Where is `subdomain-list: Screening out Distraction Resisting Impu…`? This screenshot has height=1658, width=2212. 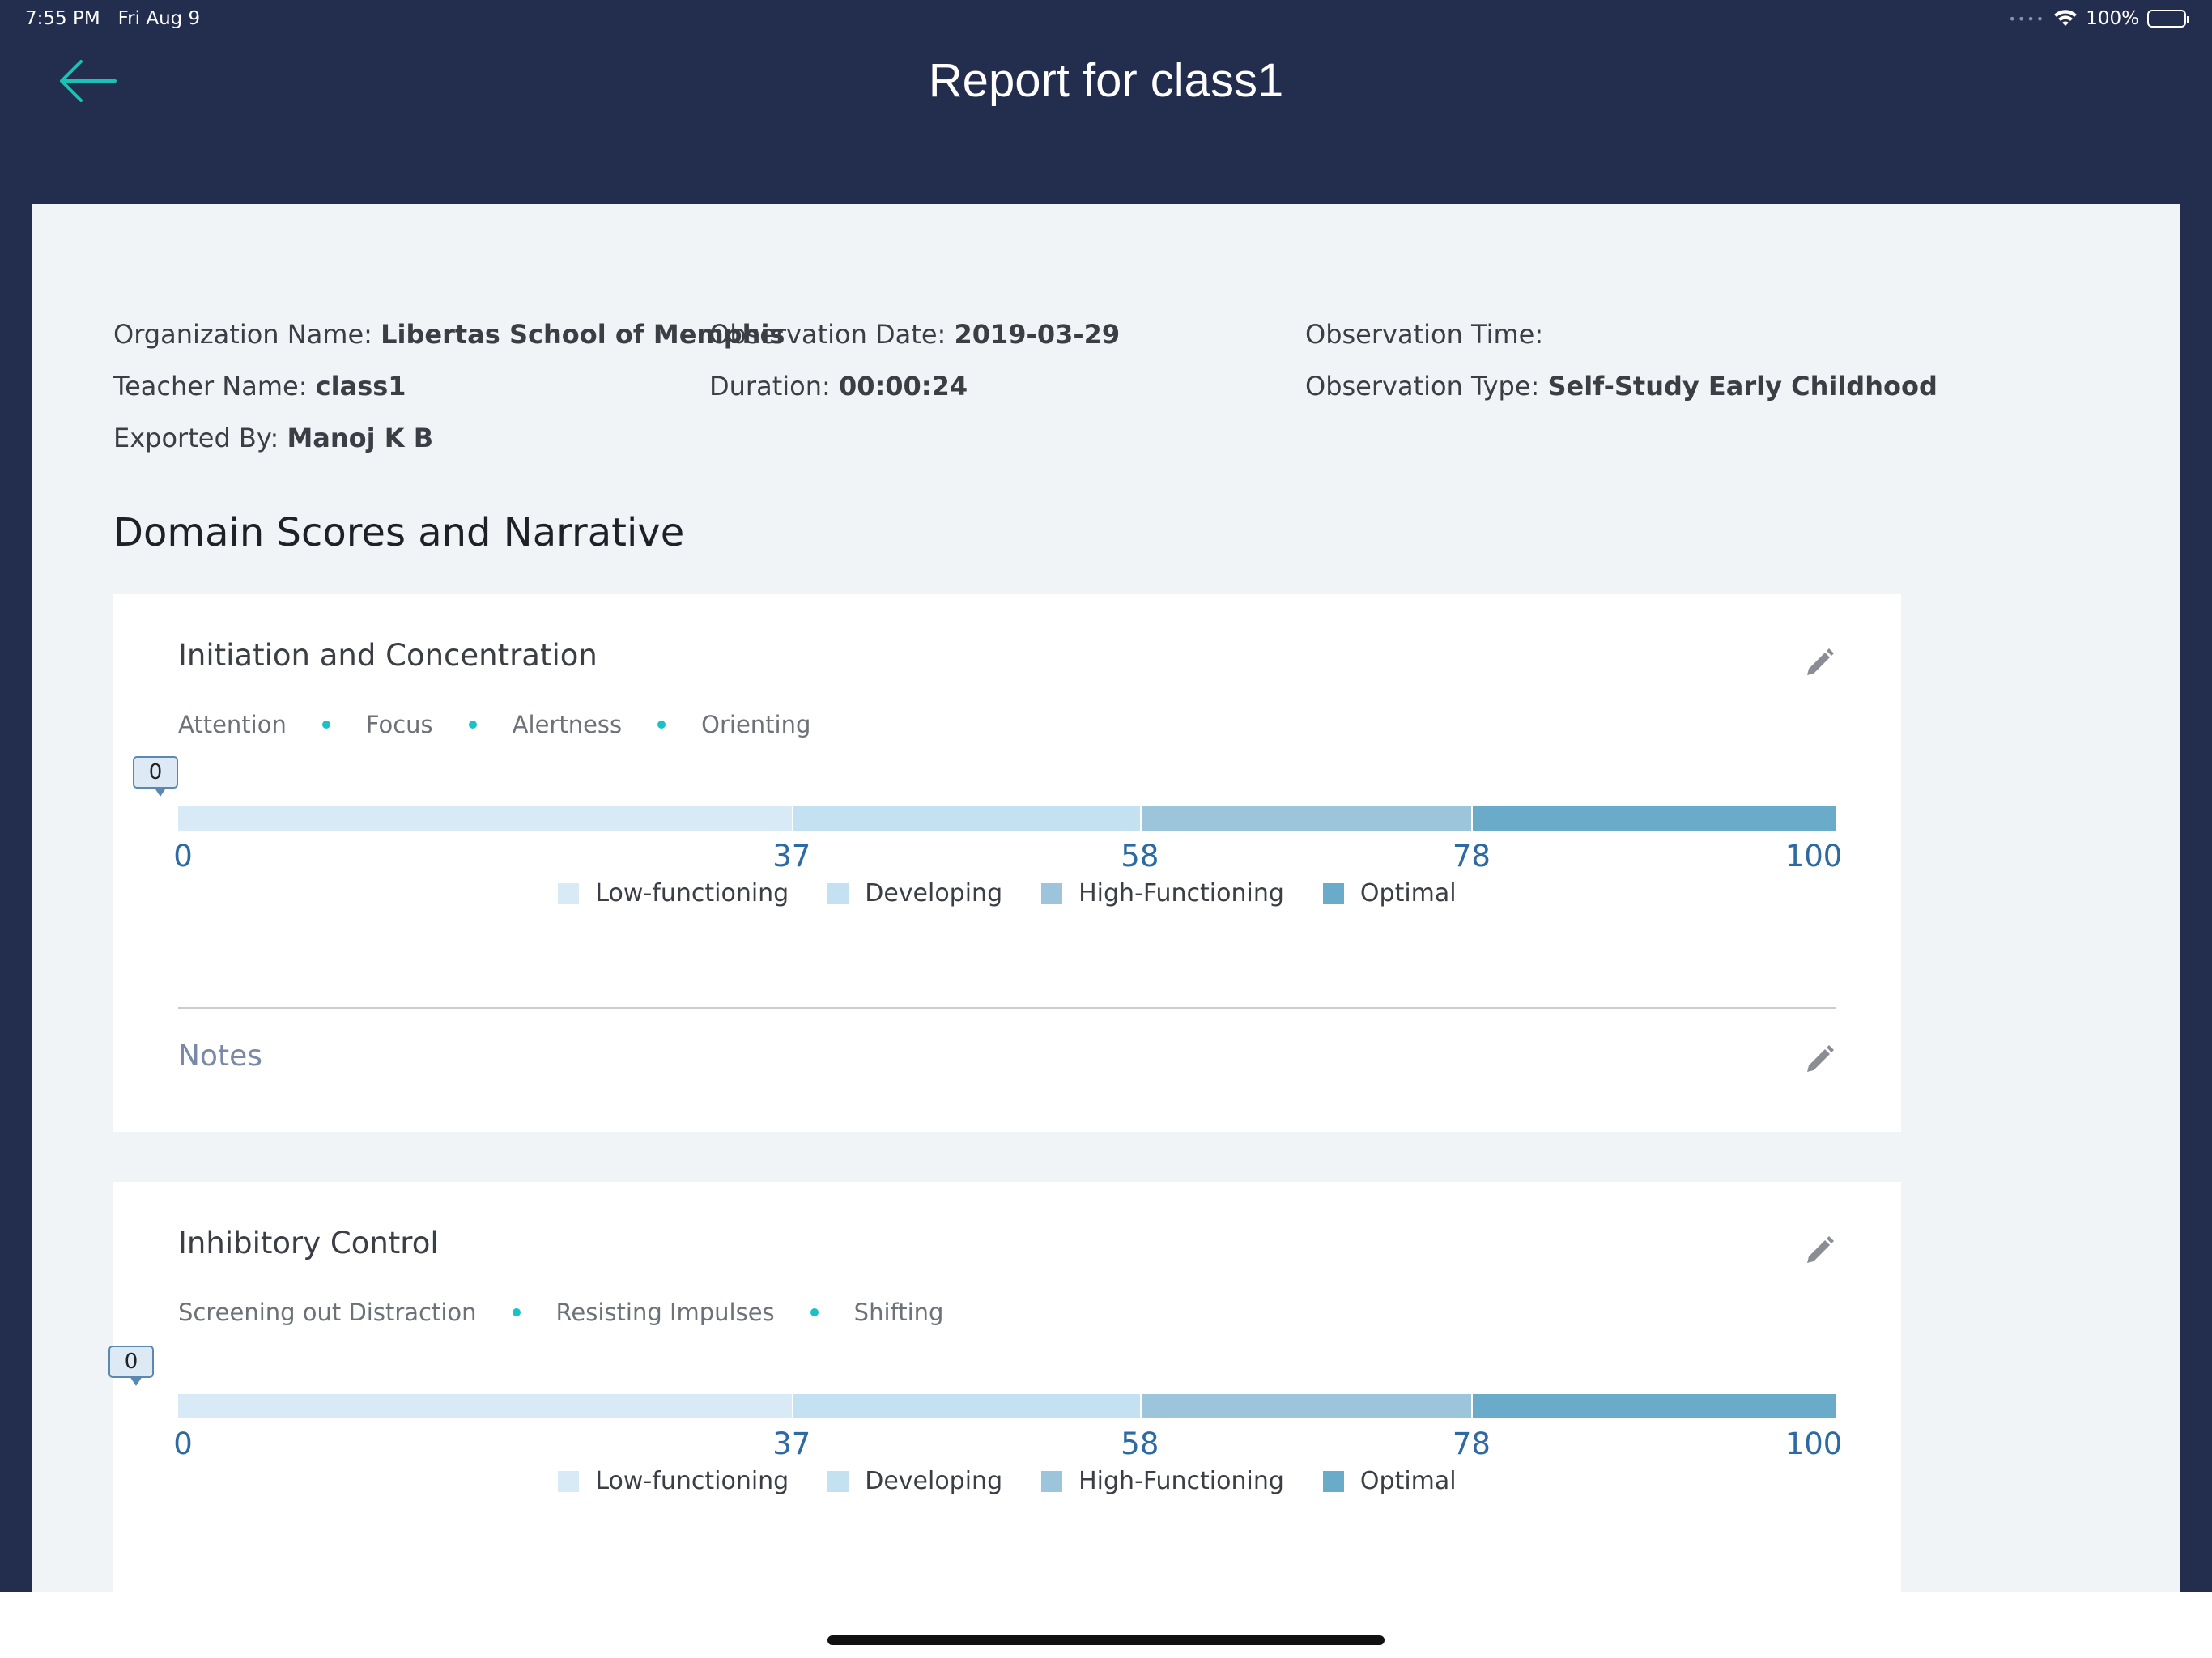
subdomain-list: Screening out Distraction Resisting Impu… is located at coordinates (560, 1312).